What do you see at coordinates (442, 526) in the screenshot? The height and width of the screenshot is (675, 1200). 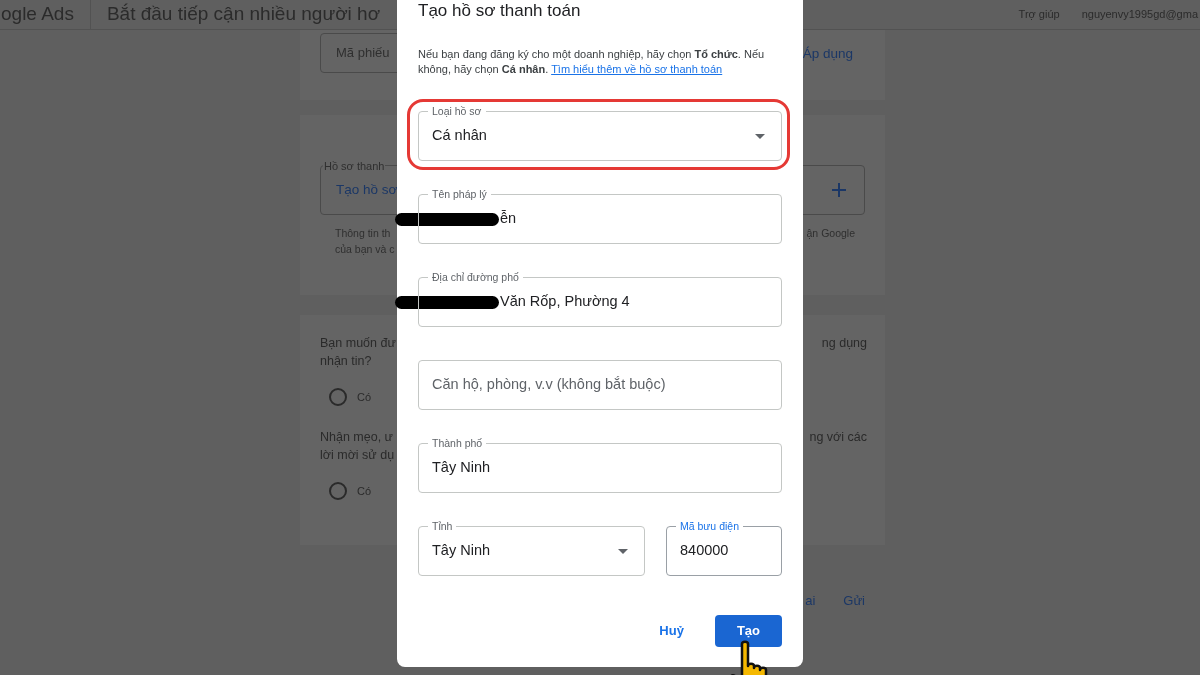 I see `field-label: Tỉnh` at bounding box center [442, 526].